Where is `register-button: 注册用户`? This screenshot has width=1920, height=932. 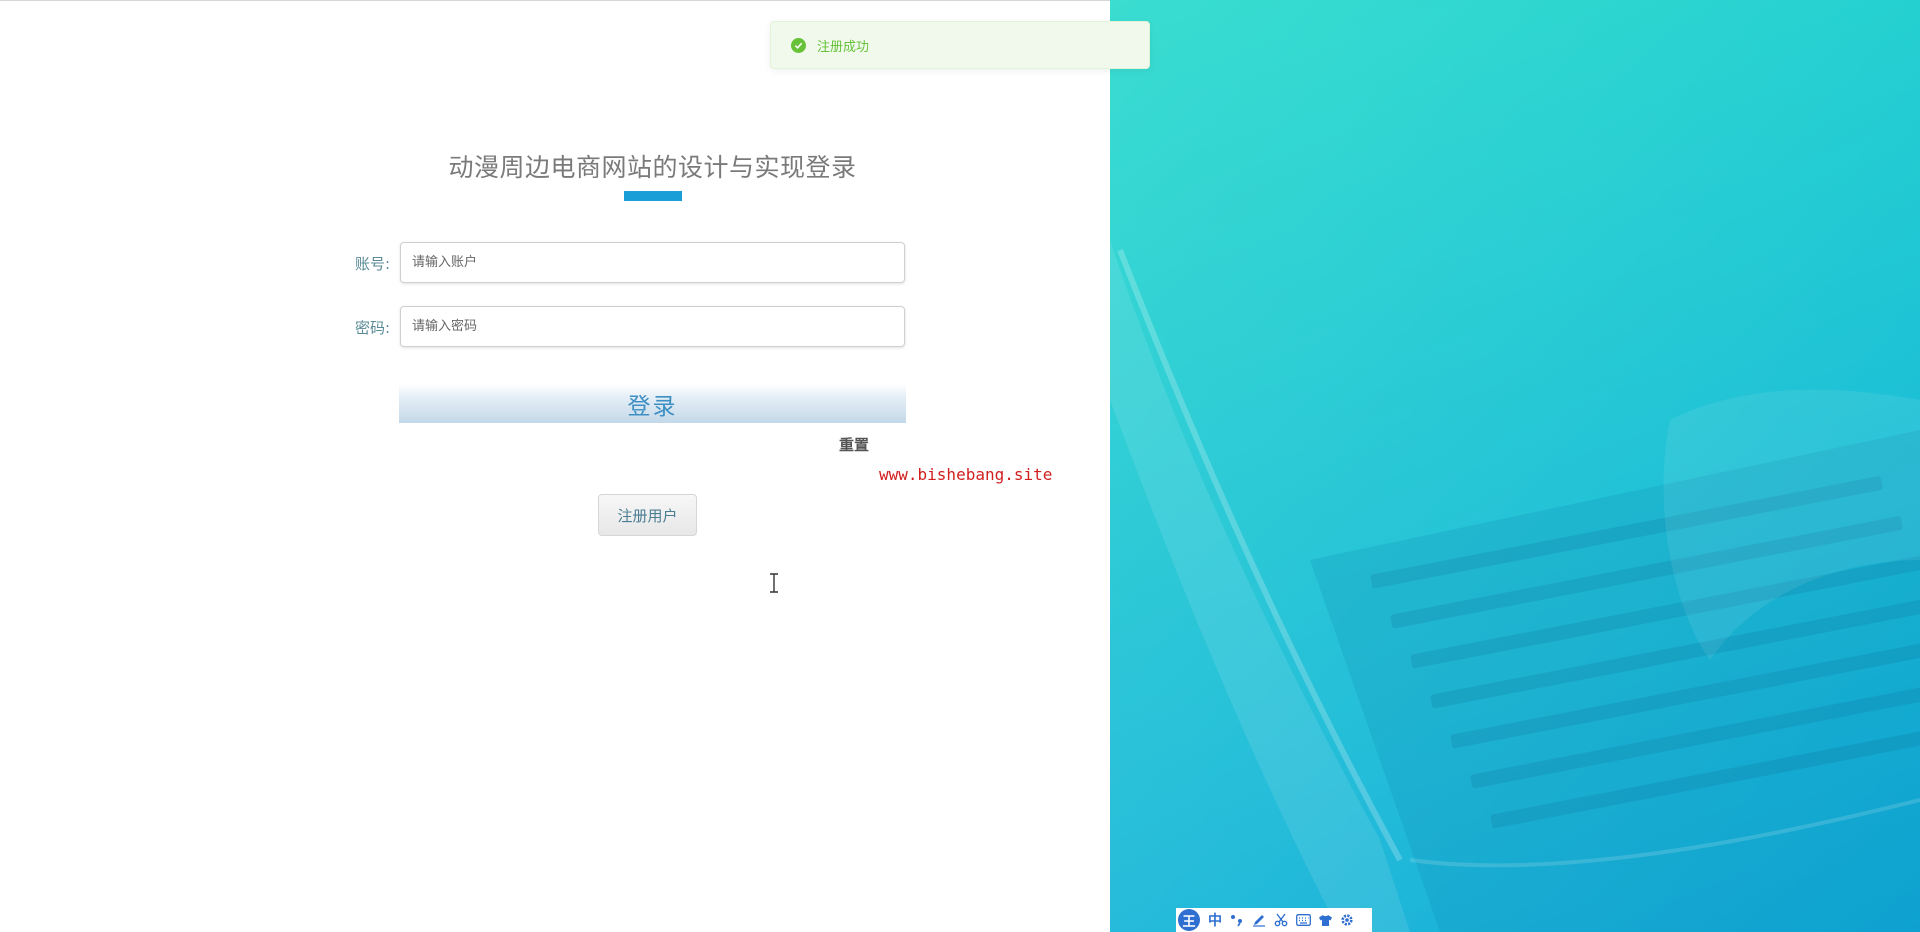
register-button: 注册用户 is located at coordinates (647, 515).